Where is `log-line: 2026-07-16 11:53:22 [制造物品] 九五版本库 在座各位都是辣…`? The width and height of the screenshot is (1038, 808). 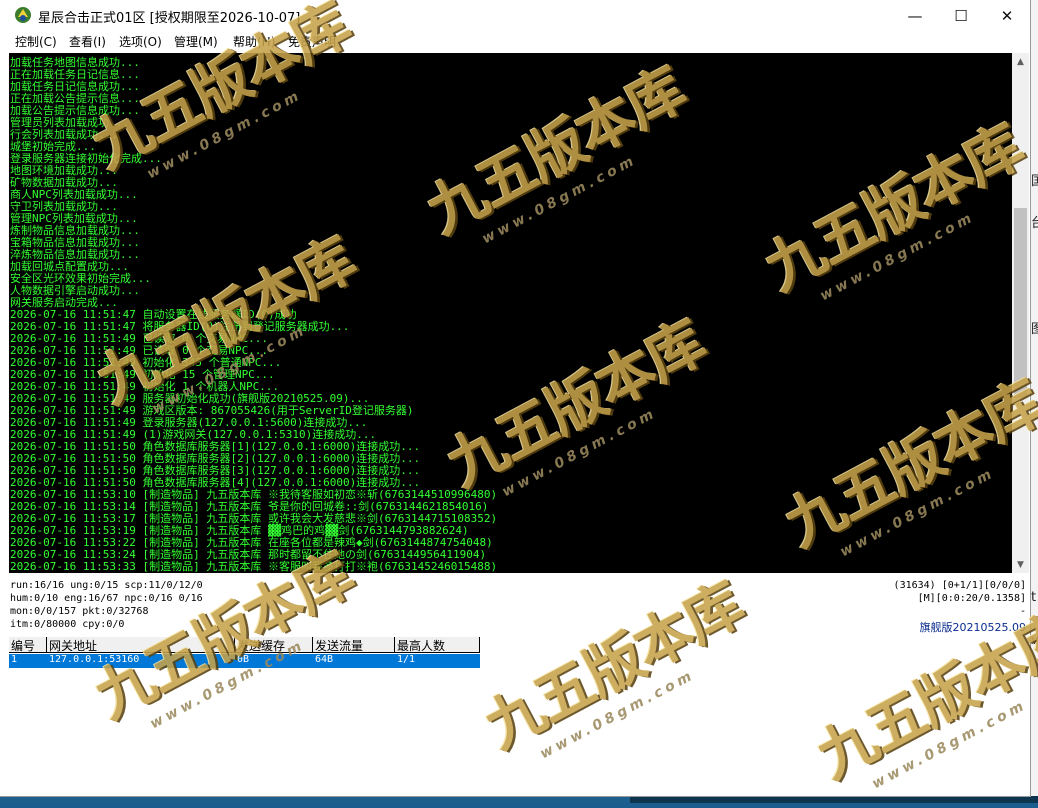
log-line: 2026-07-16 11:53:22 [制造物品] 九五版本库 在座各位都是辣… is located at coordinates (251, 542).